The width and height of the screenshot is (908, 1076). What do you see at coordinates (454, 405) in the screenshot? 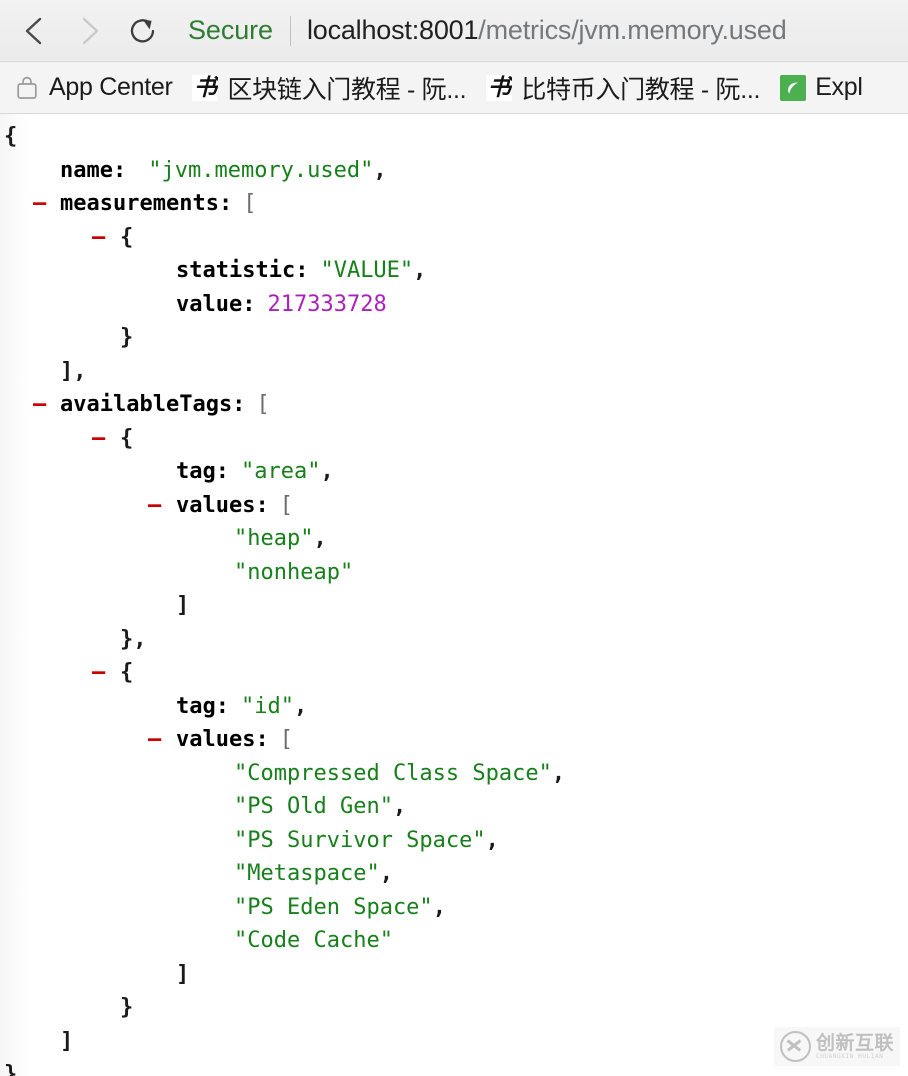
I see `json-line: – availableTags:[` at bounding box center [454, 405].